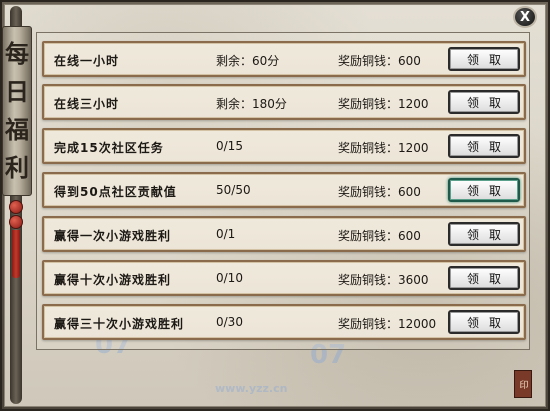  What do you see at coordinates (251, 104) in the screenshot?
I see `task-progress: 剩余：180分` at bounding box center [251, 104].